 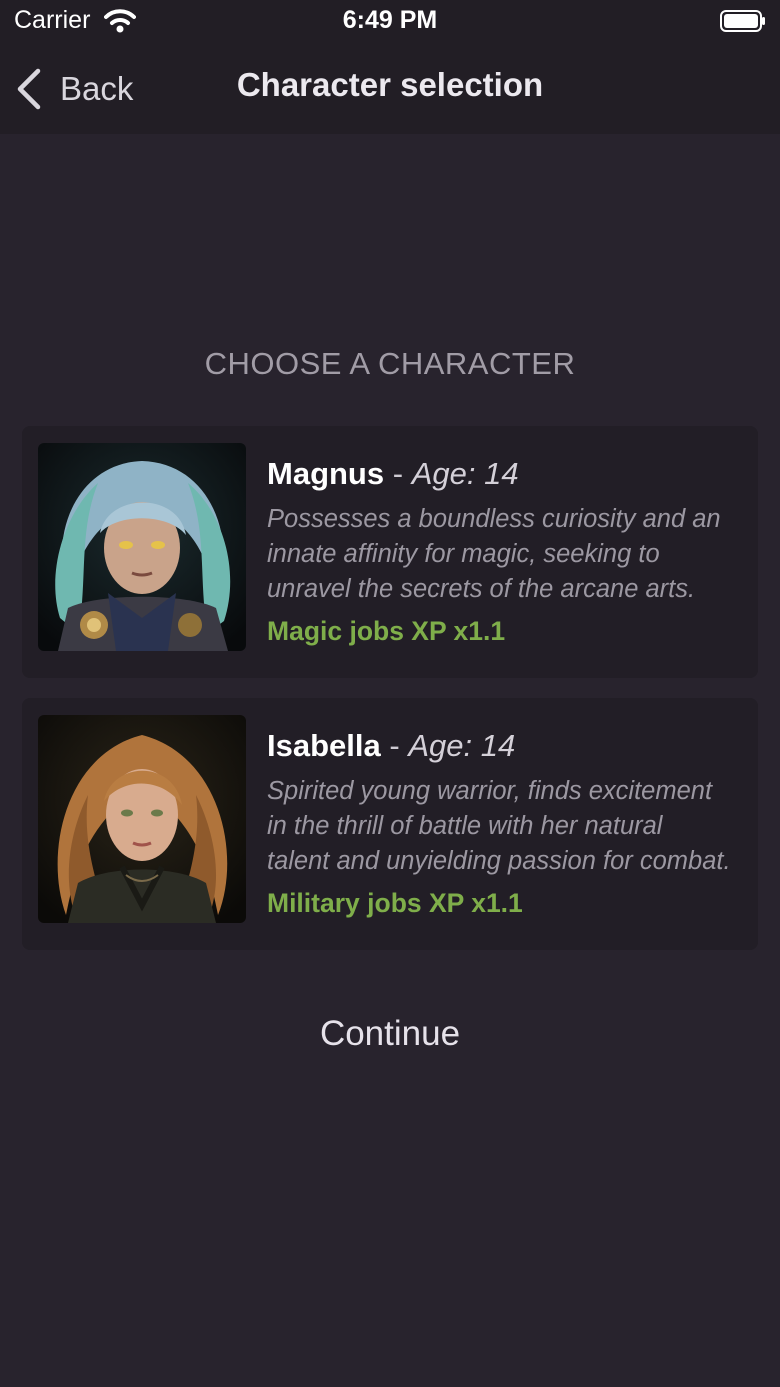 What do you see at coordinates (494, 519) in the screenshot?
I see `description-line: Possesses a boundless curiosity and an` at bounding box center [494, 519].